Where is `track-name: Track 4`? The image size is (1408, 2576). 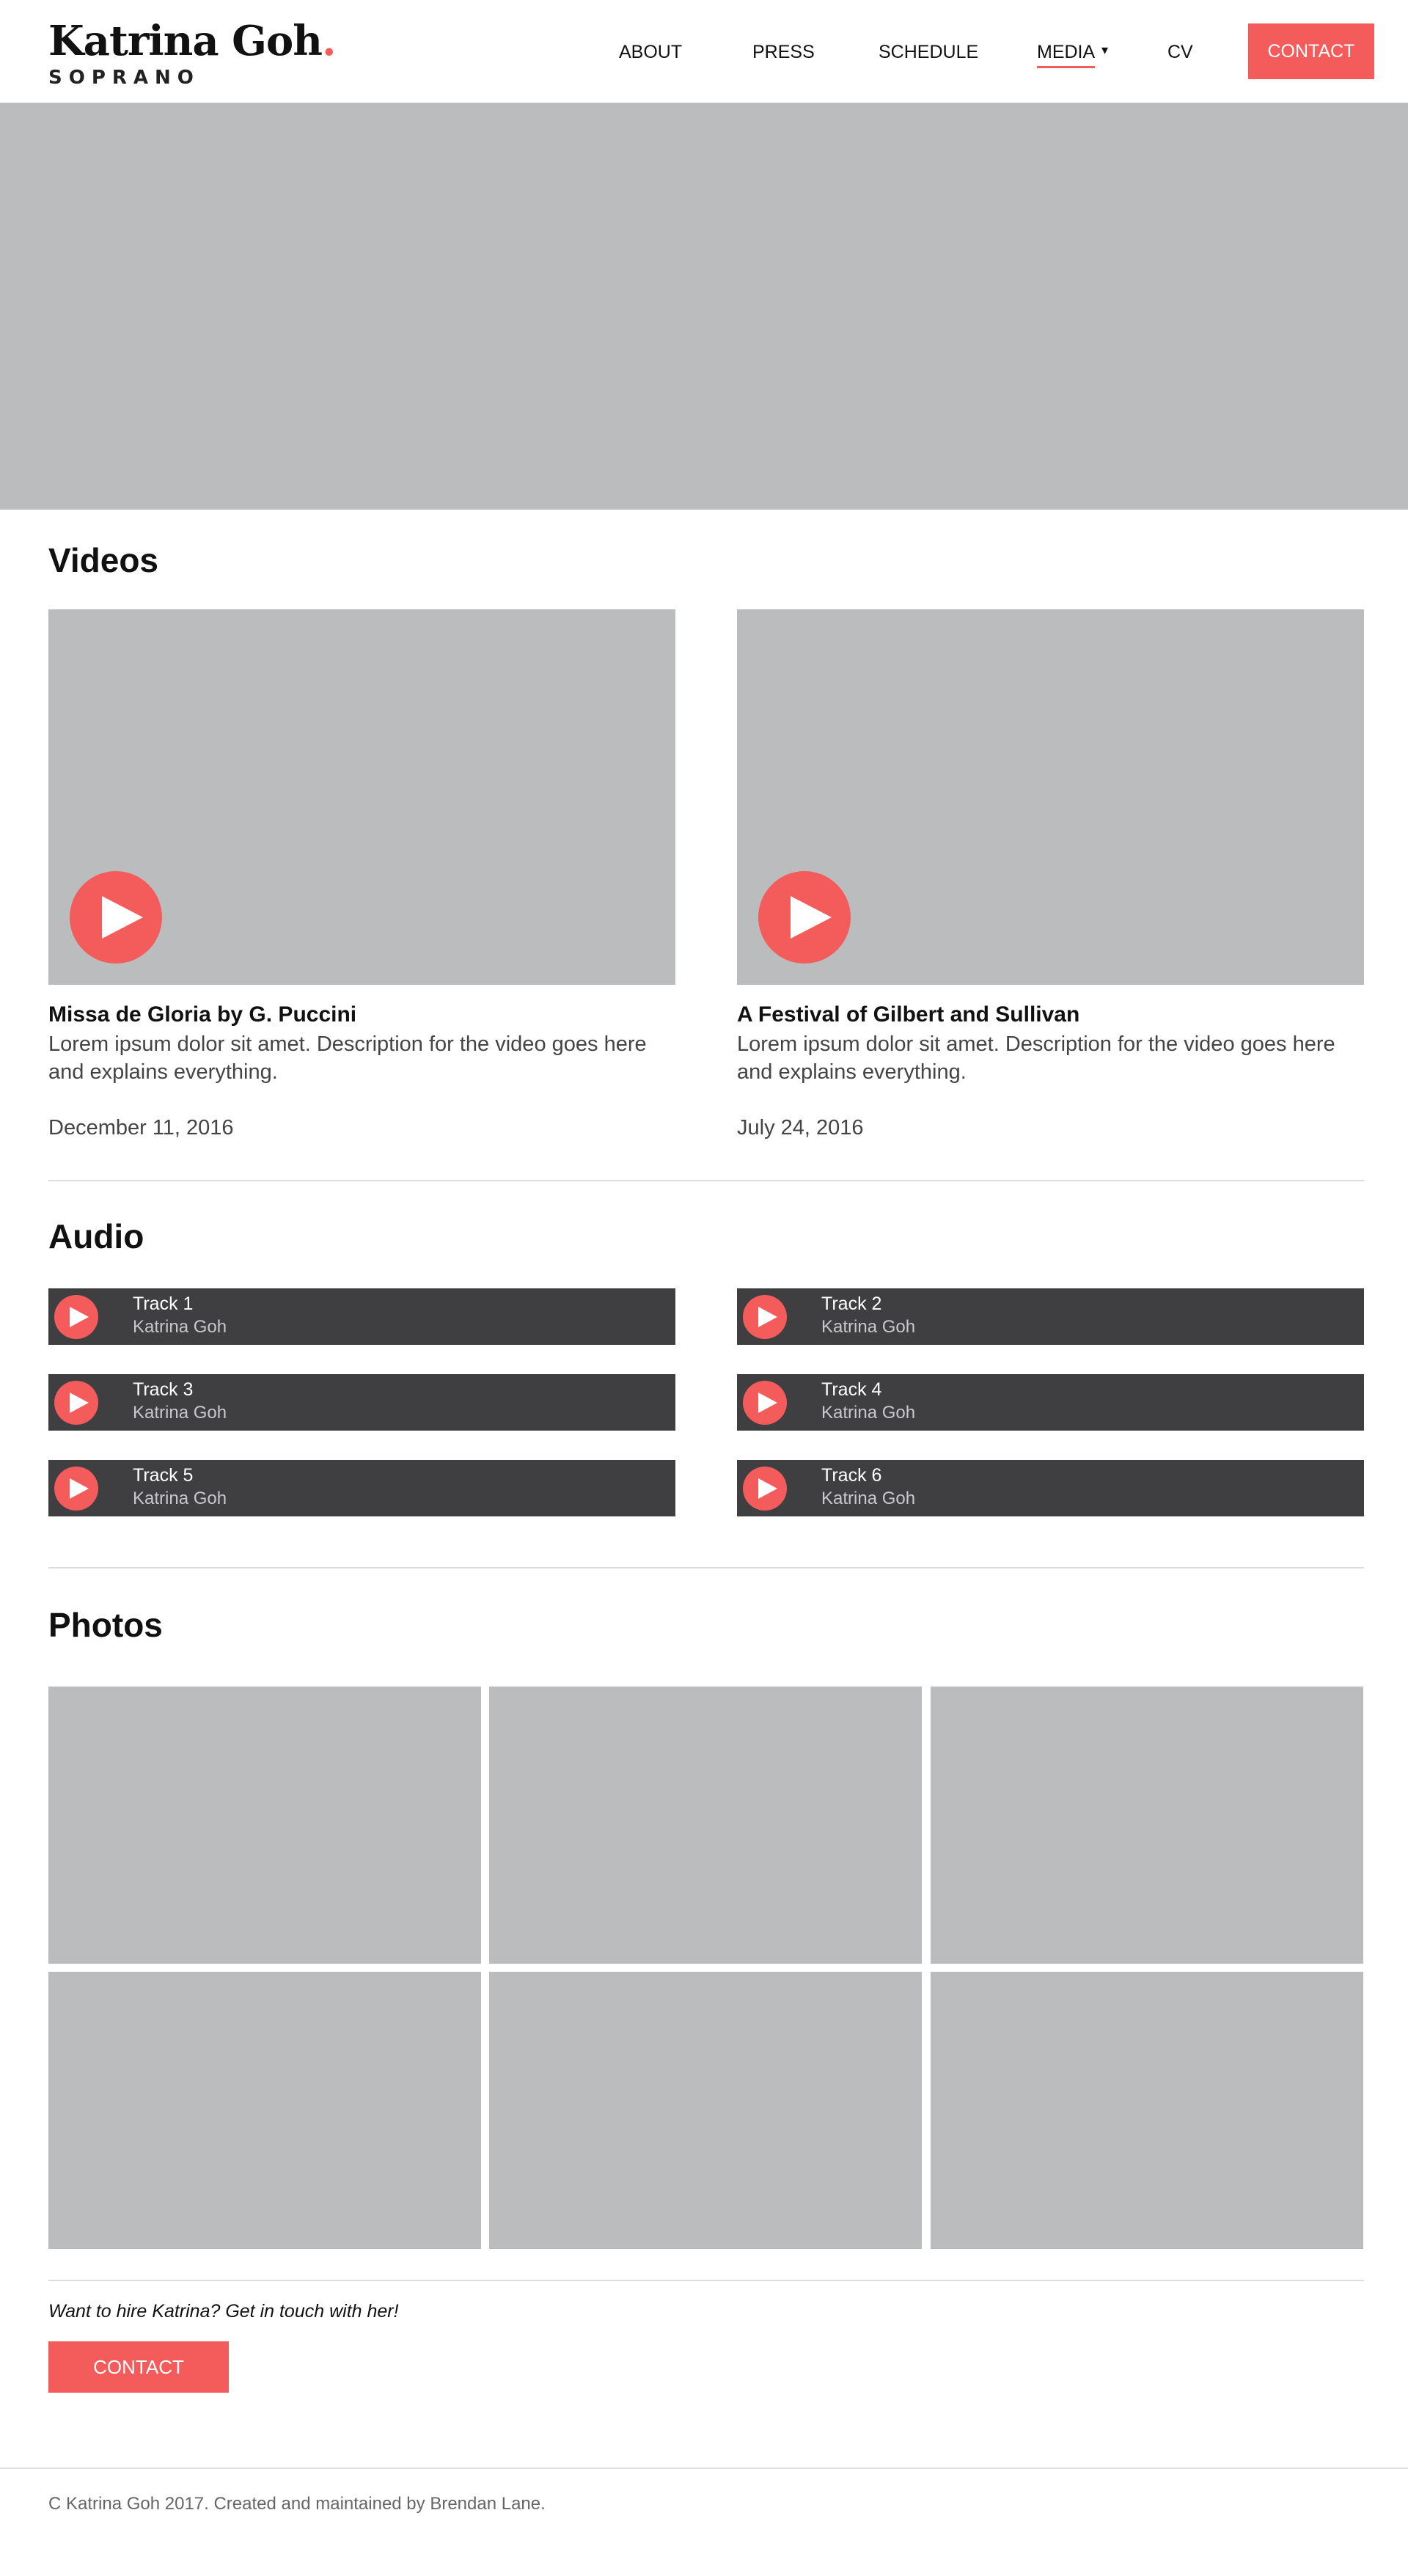 track-name: Track 4 is located at coordinates (851, 1389).